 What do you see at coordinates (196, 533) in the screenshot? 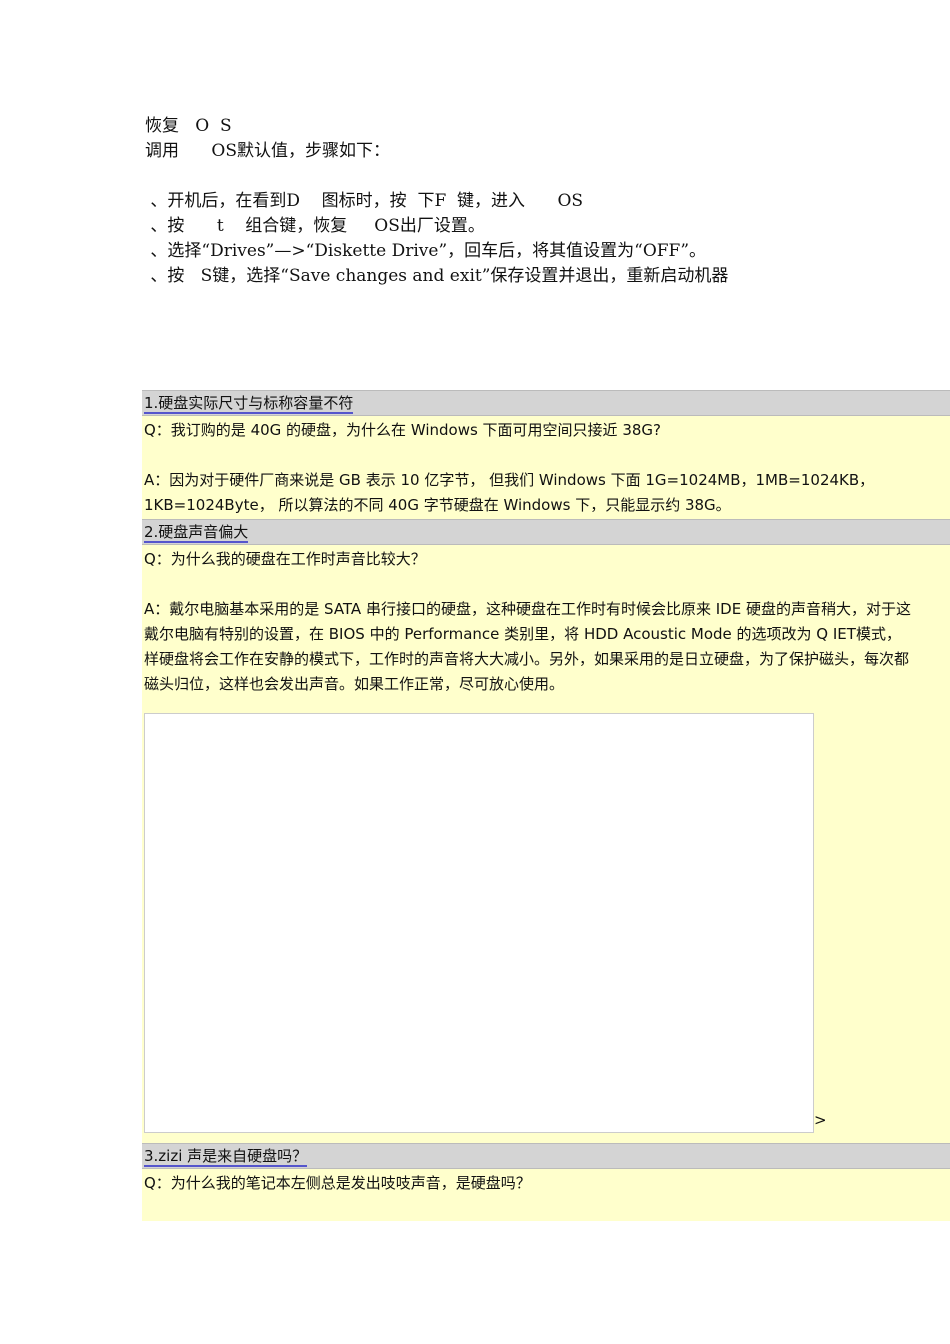
I see `faq-link: 2.硬盘声音偏大` at bounding box center [196, 533].